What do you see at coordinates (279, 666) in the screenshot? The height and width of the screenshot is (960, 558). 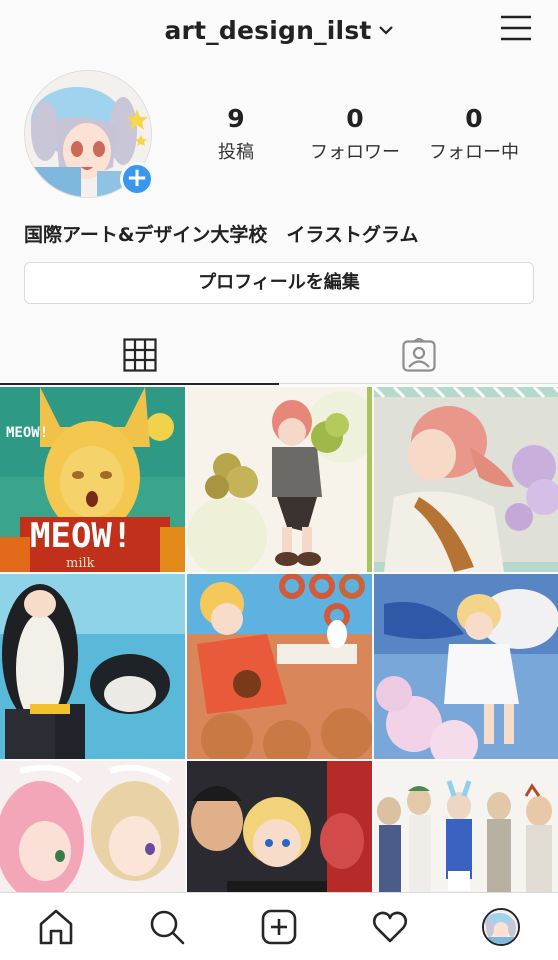 I see `post-tile-donut-girl` at bounding box center [279, 666].